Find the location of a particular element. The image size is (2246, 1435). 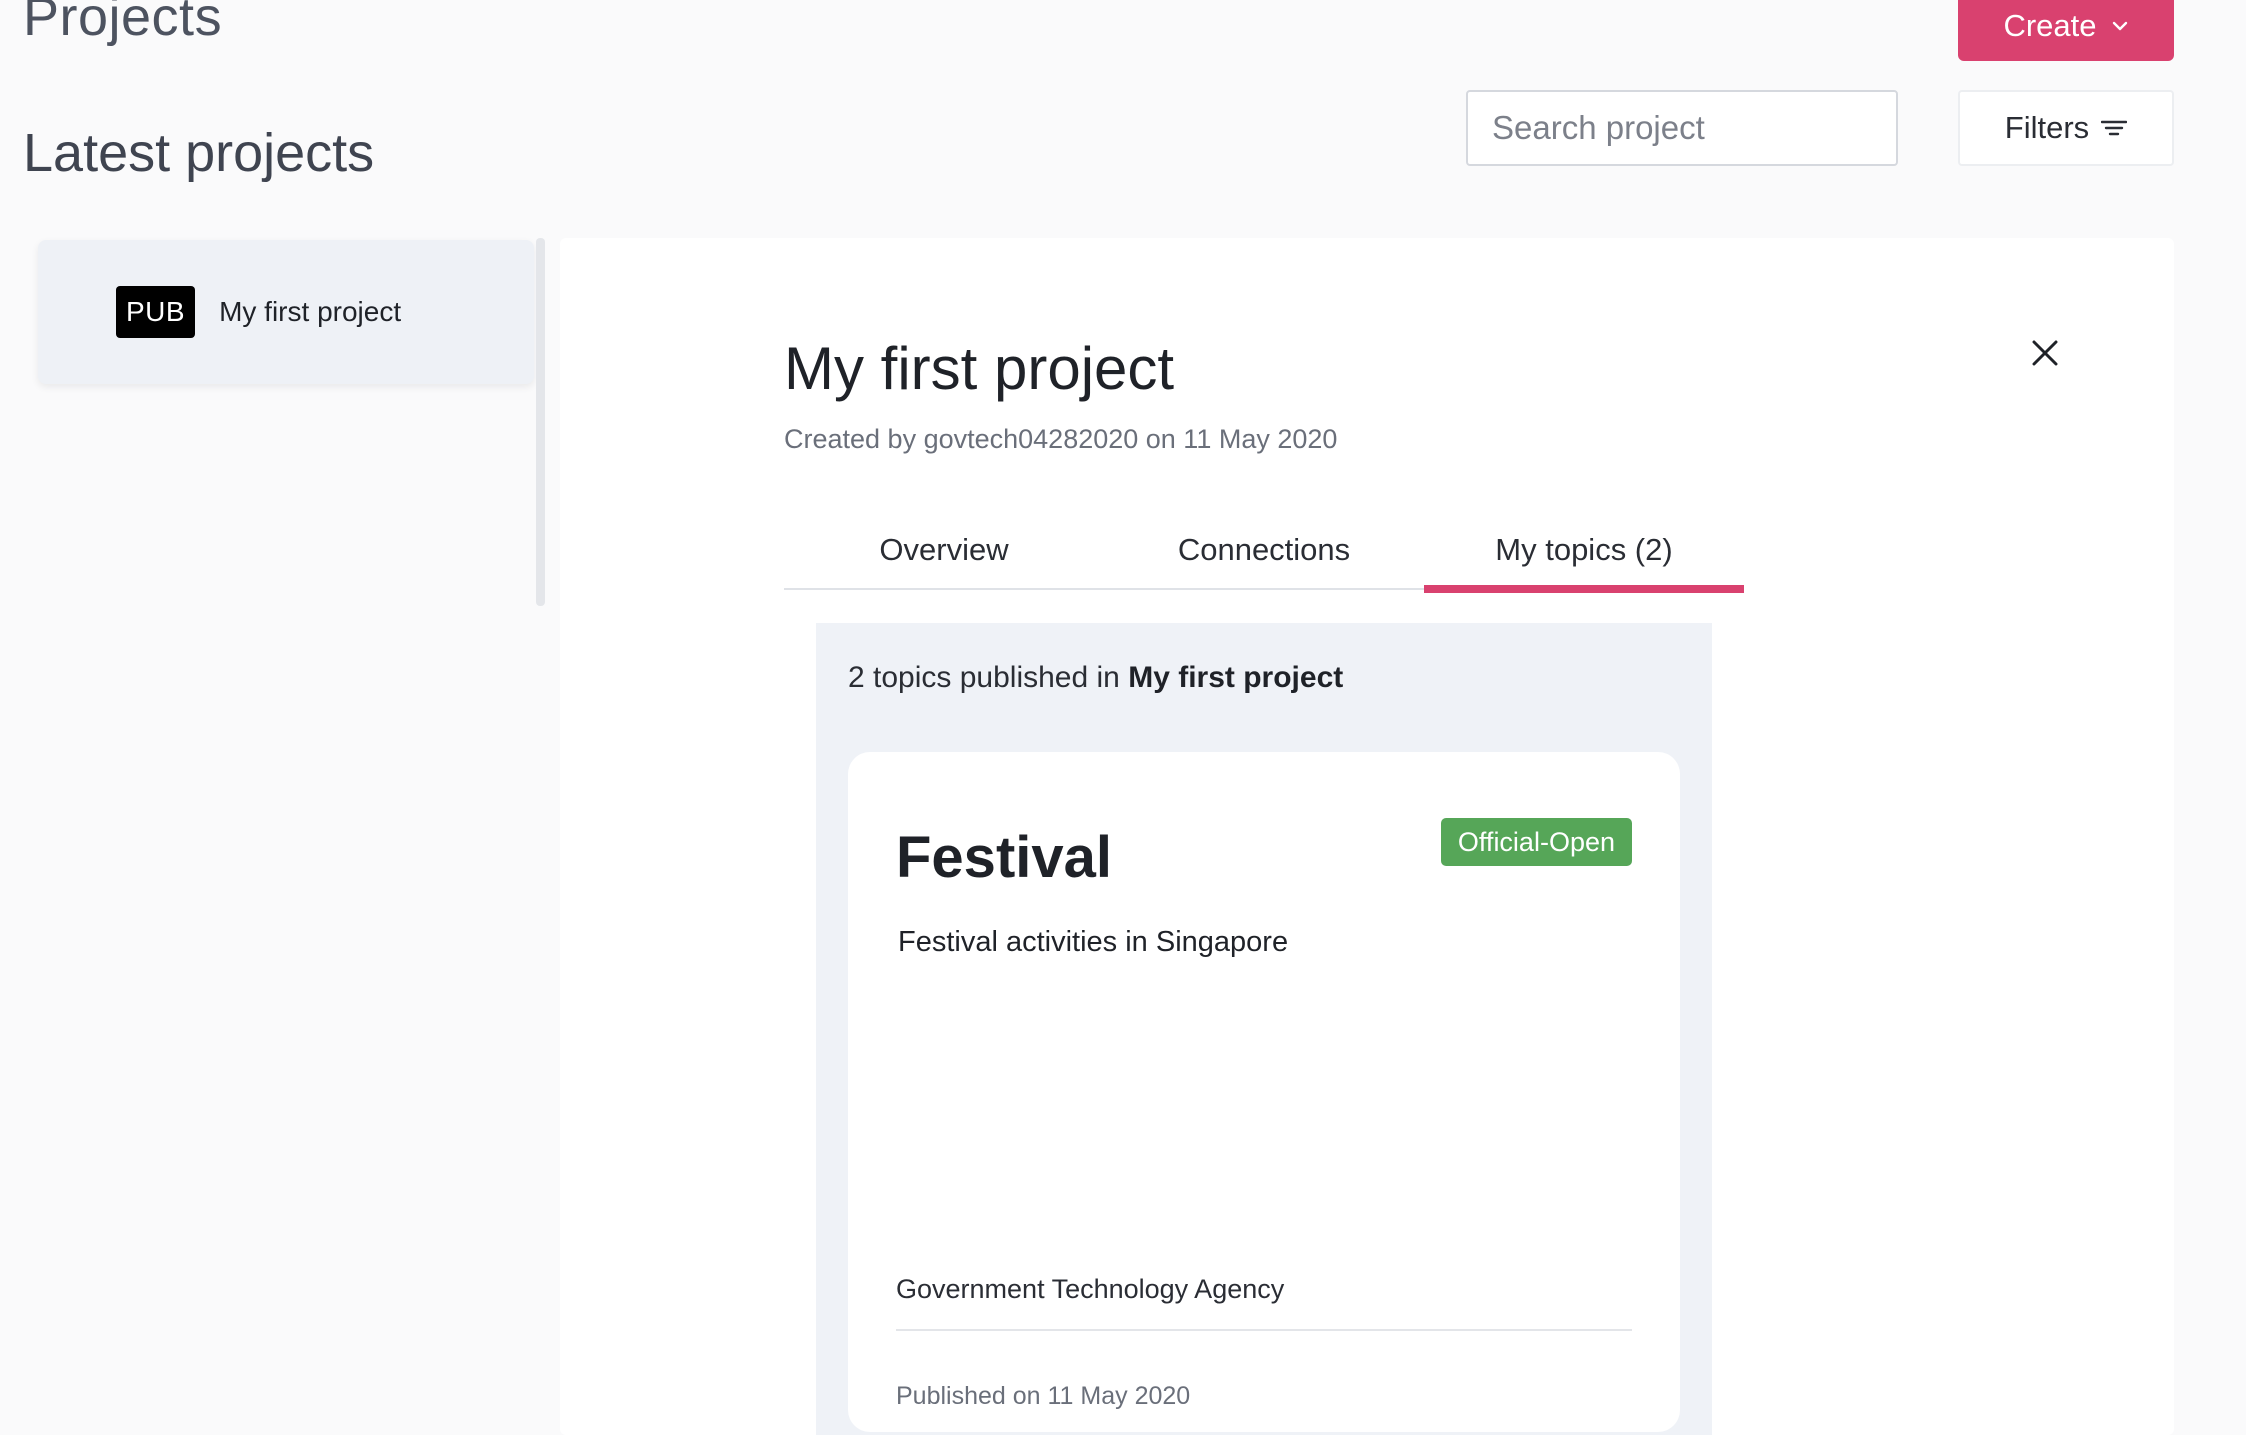

filters-button: Filters is located at coordinates (2066, 128).